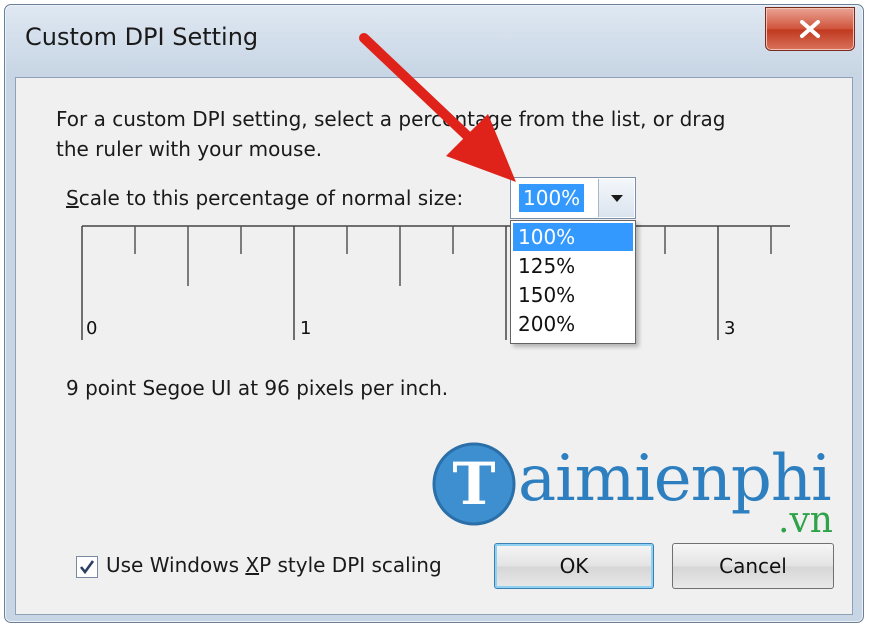 This screenshot has height=629, width=870. Describe the element at coordinates (573, 295) in the screenshot. I see `dropdown-option-150: 150%` at that location.